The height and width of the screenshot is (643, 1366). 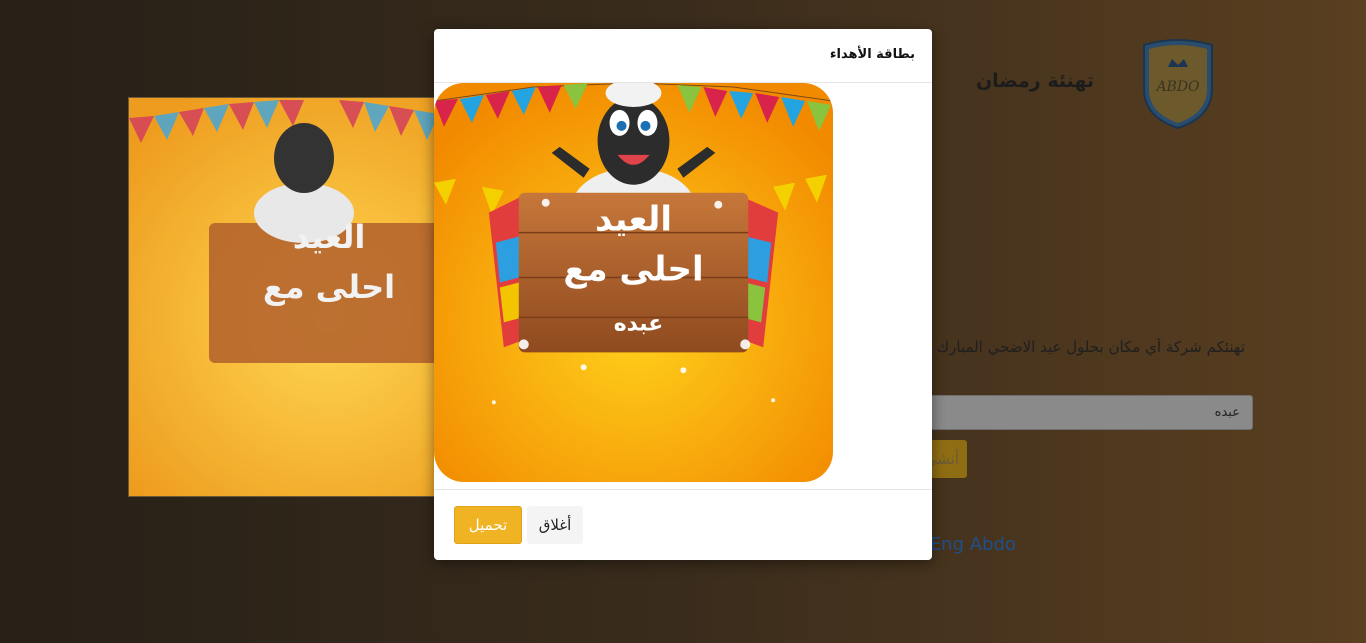 What do you see at coordinates (683, 56) in the screenshot?
I see `modal-header: بطاقة الأهداء` at bounding box center [683, 56].